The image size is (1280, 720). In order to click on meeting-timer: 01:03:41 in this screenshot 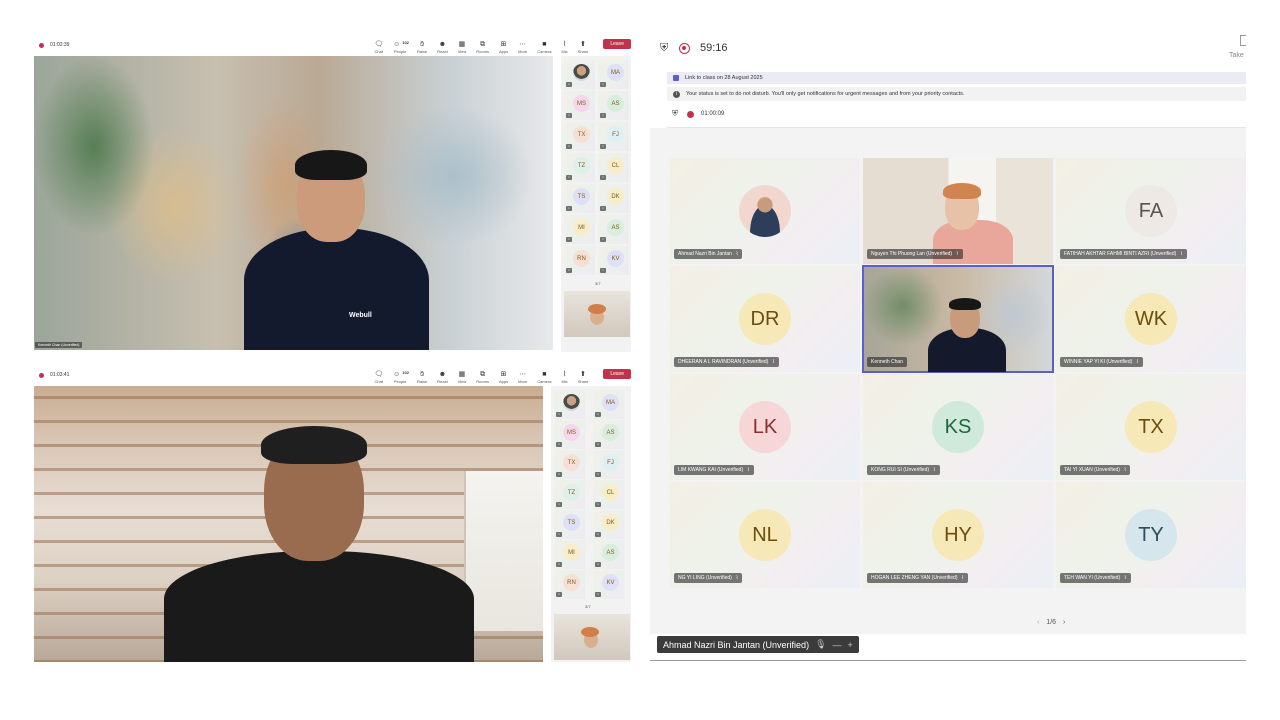, I will do `click(60, 375)`.